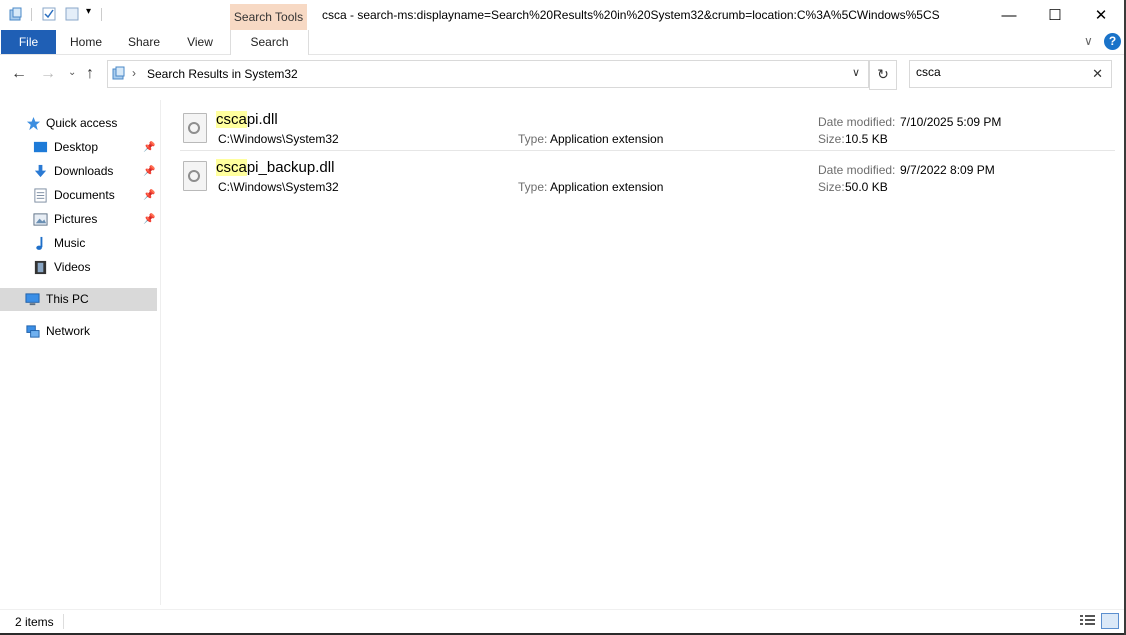 This screenshot has width=1126, height=635. What do you see at coordinates (40, 195) in the screenshot?
I see `document-icon` at bounding box center [40, 195].